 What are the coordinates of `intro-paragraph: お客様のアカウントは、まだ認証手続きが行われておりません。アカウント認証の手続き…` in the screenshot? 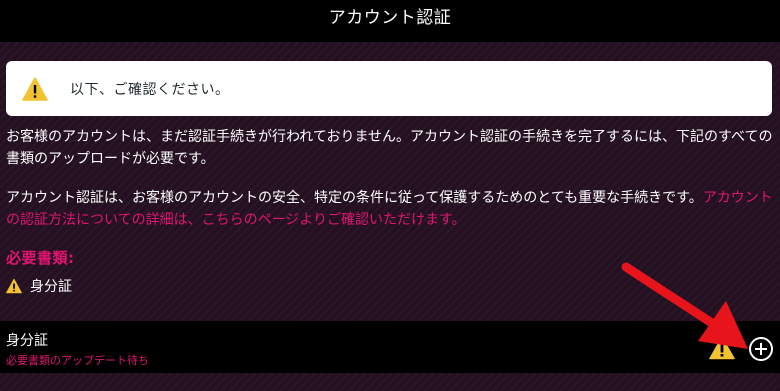 It's located at (389, 148).